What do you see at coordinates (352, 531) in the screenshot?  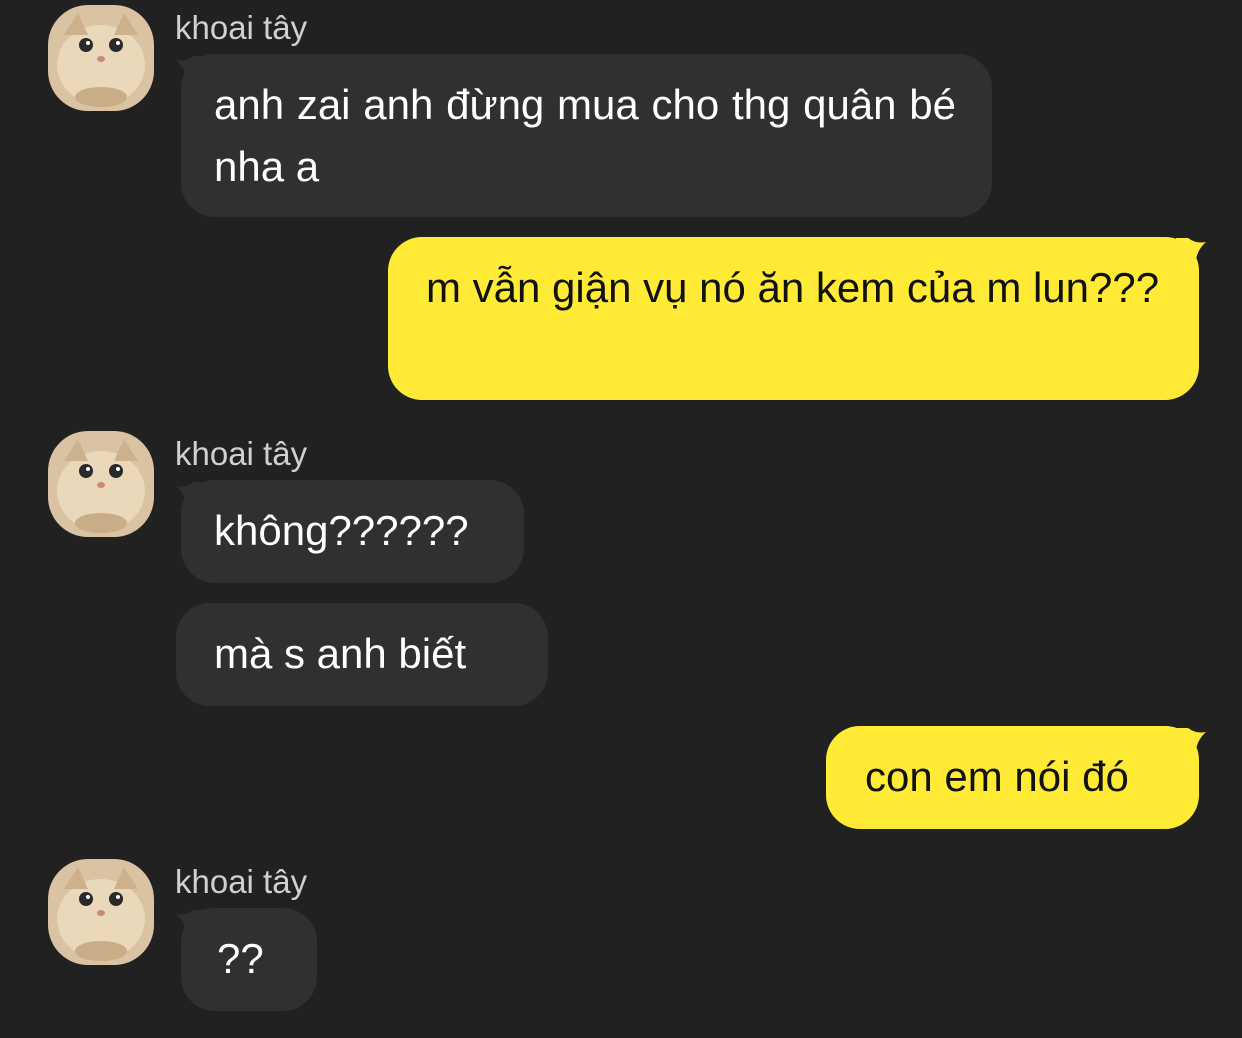 I see `incoming-message-bubble: không??????` at bounding box center [352, 531].